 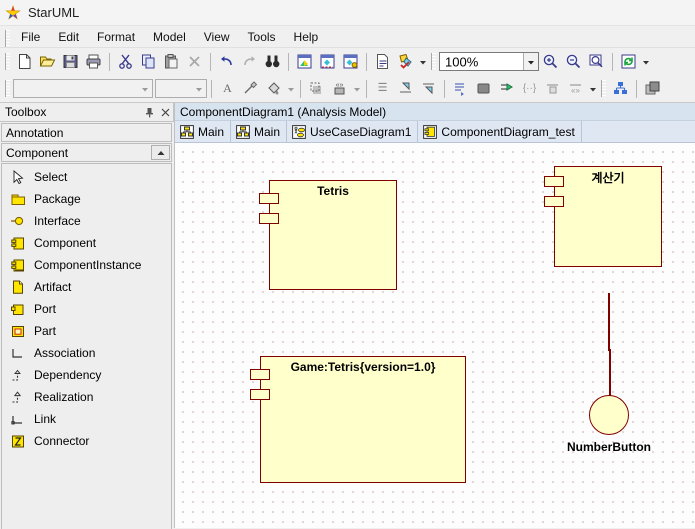 I want to click on send-backward-icon, so click(x=460, y=89).